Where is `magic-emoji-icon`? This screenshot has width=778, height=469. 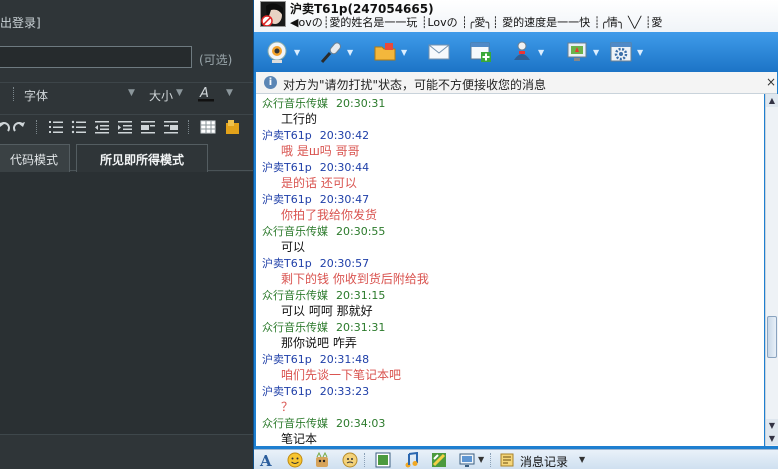 magic-emoji-icon is located at coordinates (322, 460).